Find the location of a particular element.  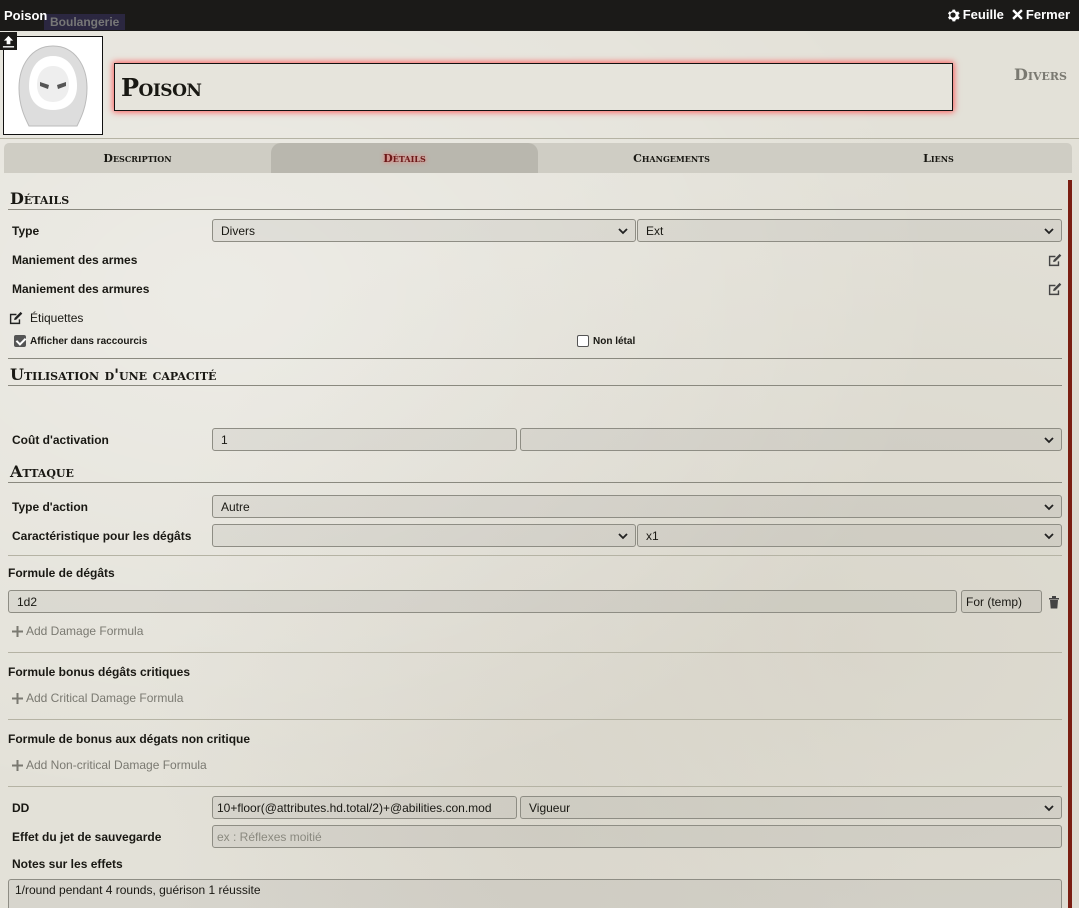

window-title: Poison is located at coordinates (26, 15).